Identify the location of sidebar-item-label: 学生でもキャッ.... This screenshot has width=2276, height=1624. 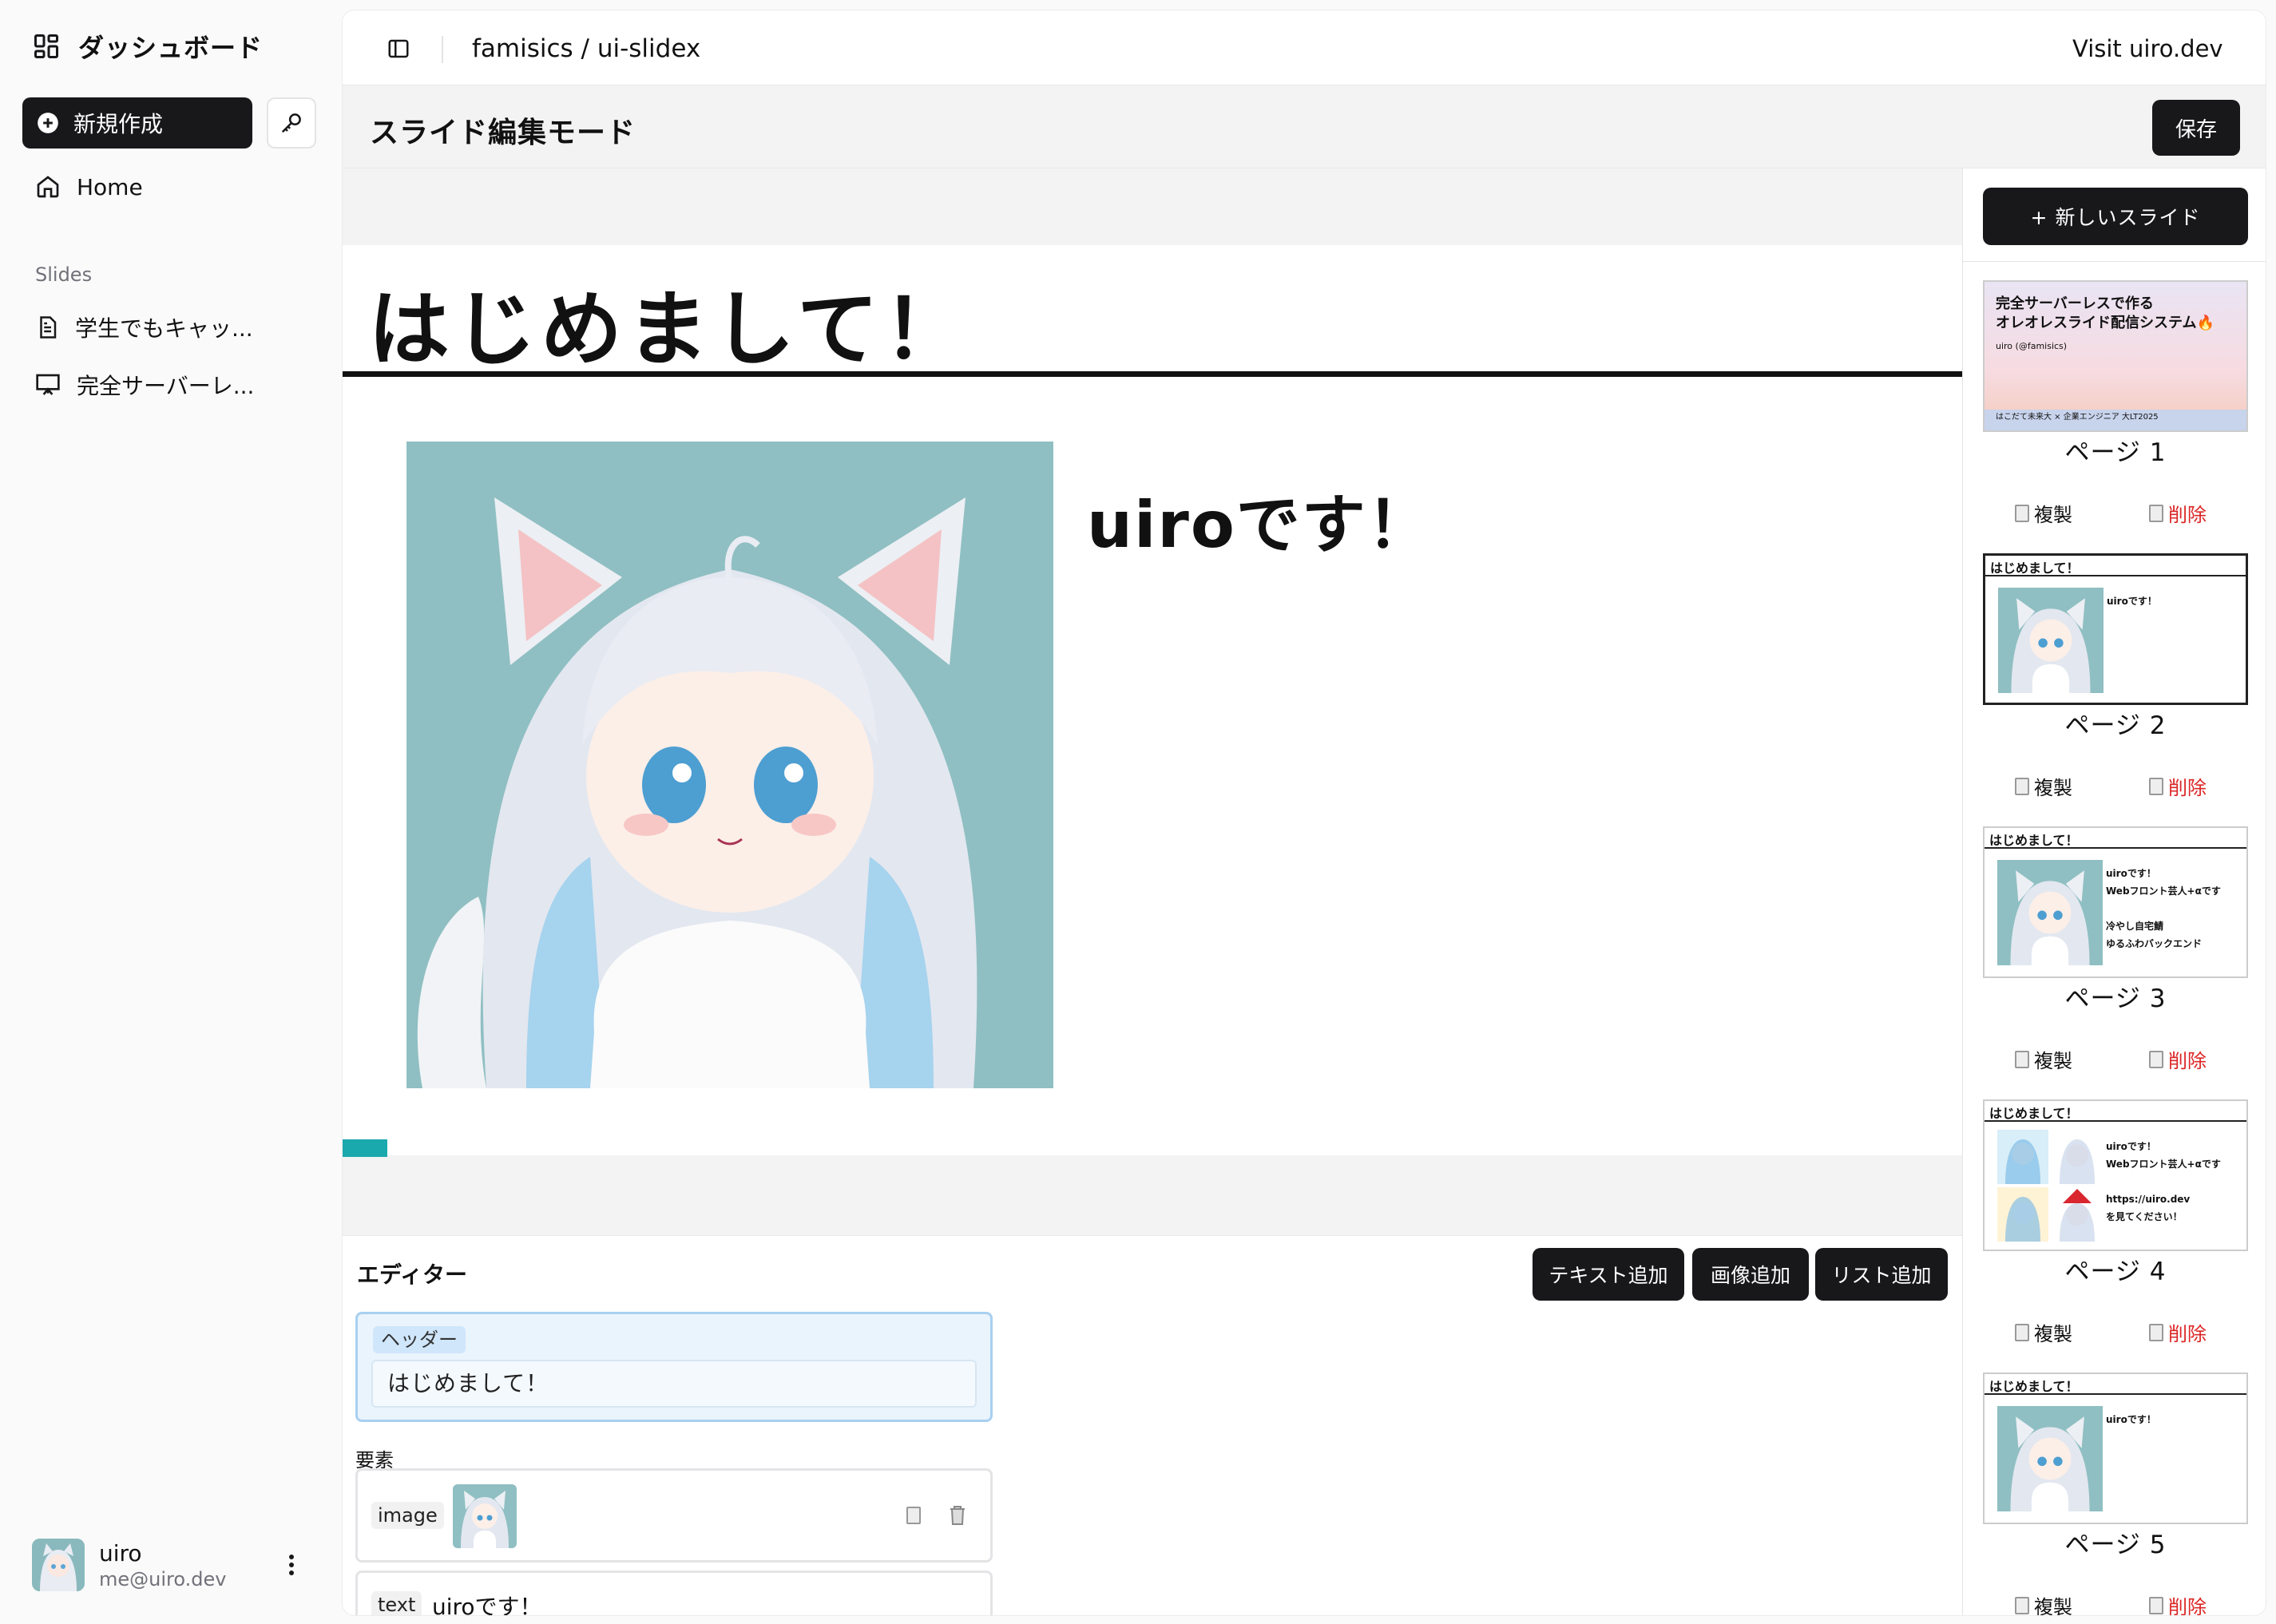
(164, 328).